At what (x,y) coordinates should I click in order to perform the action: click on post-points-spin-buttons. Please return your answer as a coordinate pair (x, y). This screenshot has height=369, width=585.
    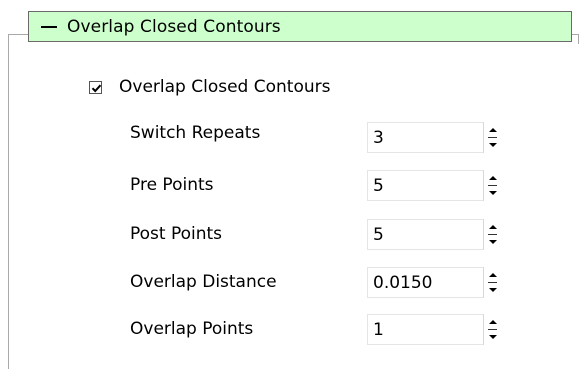
    Looking at the image, I should click on (492, 234).